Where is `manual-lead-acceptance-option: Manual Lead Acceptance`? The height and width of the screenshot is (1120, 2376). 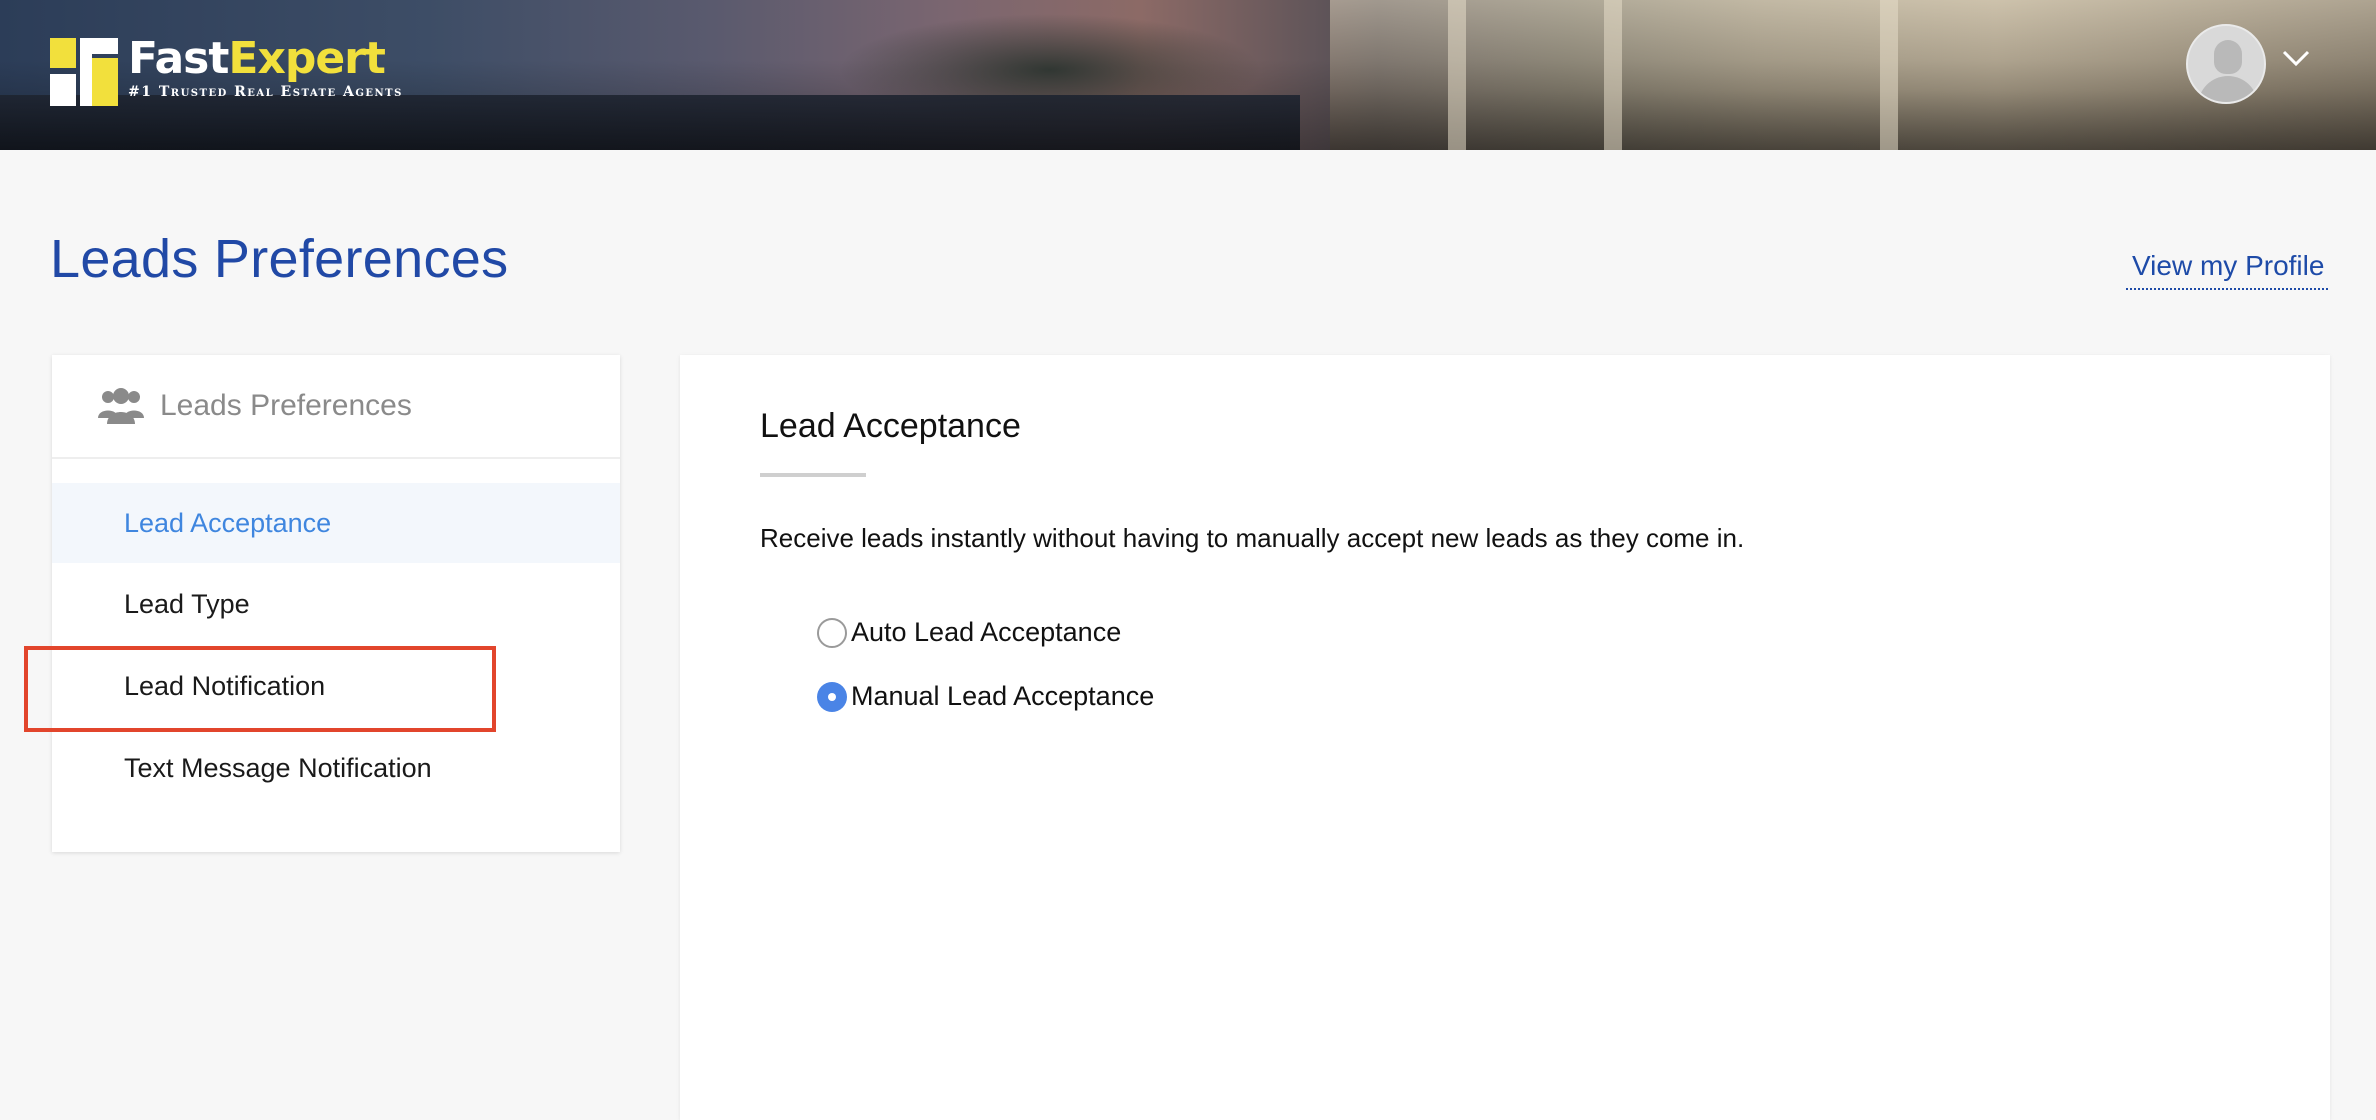 manual-lead-acceptance-option: Manual Lead Acceptance is located at coordinates (985, 696).